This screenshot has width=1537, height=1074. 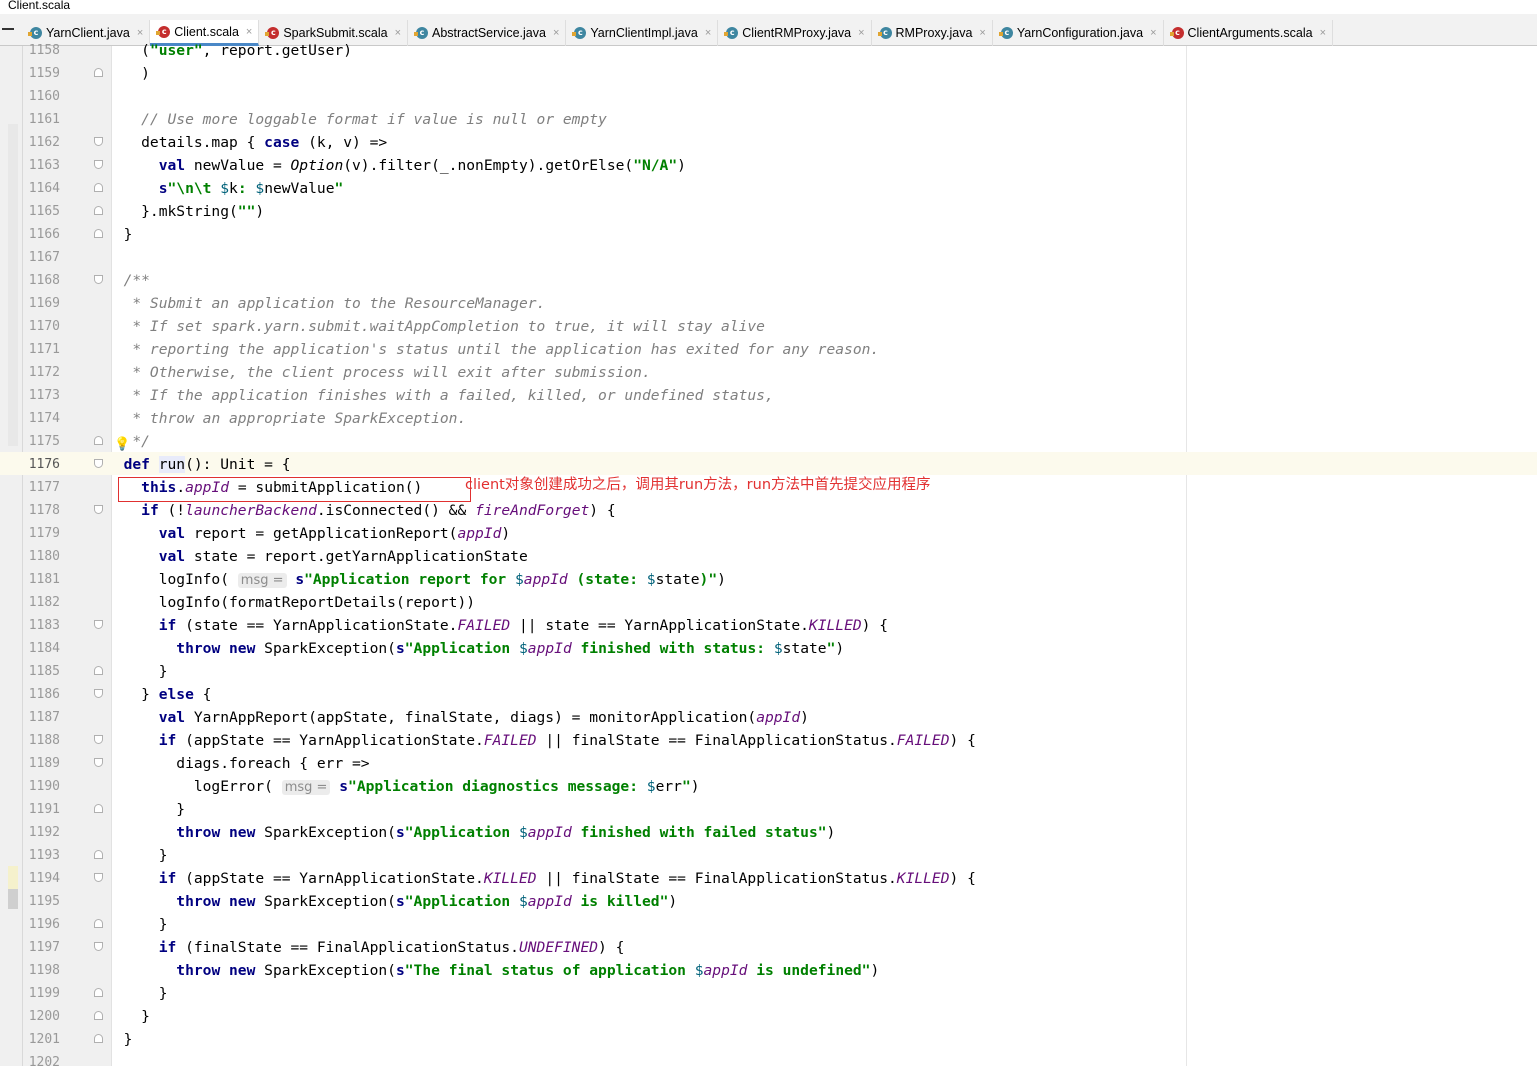 What do you see at coordinates (768, 993) in the screenshot?
I see `code-line: 1199 }` at bounding box center [768, 993].